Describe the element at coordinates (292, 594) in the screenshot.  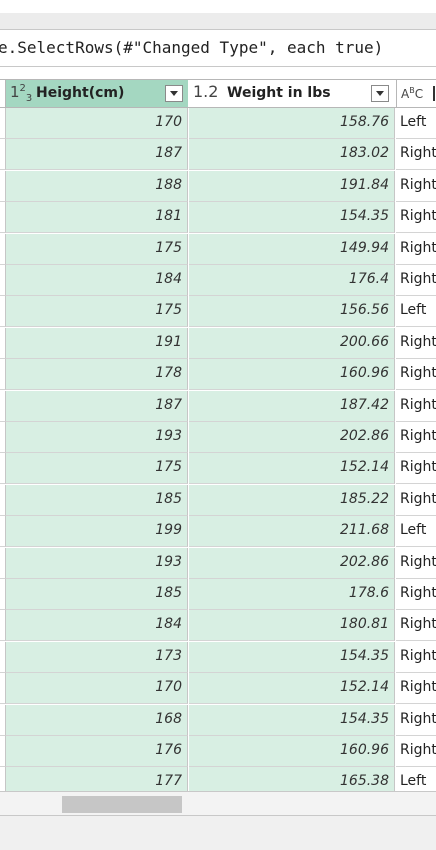
I see `weight-cell: 178.6` at that location.